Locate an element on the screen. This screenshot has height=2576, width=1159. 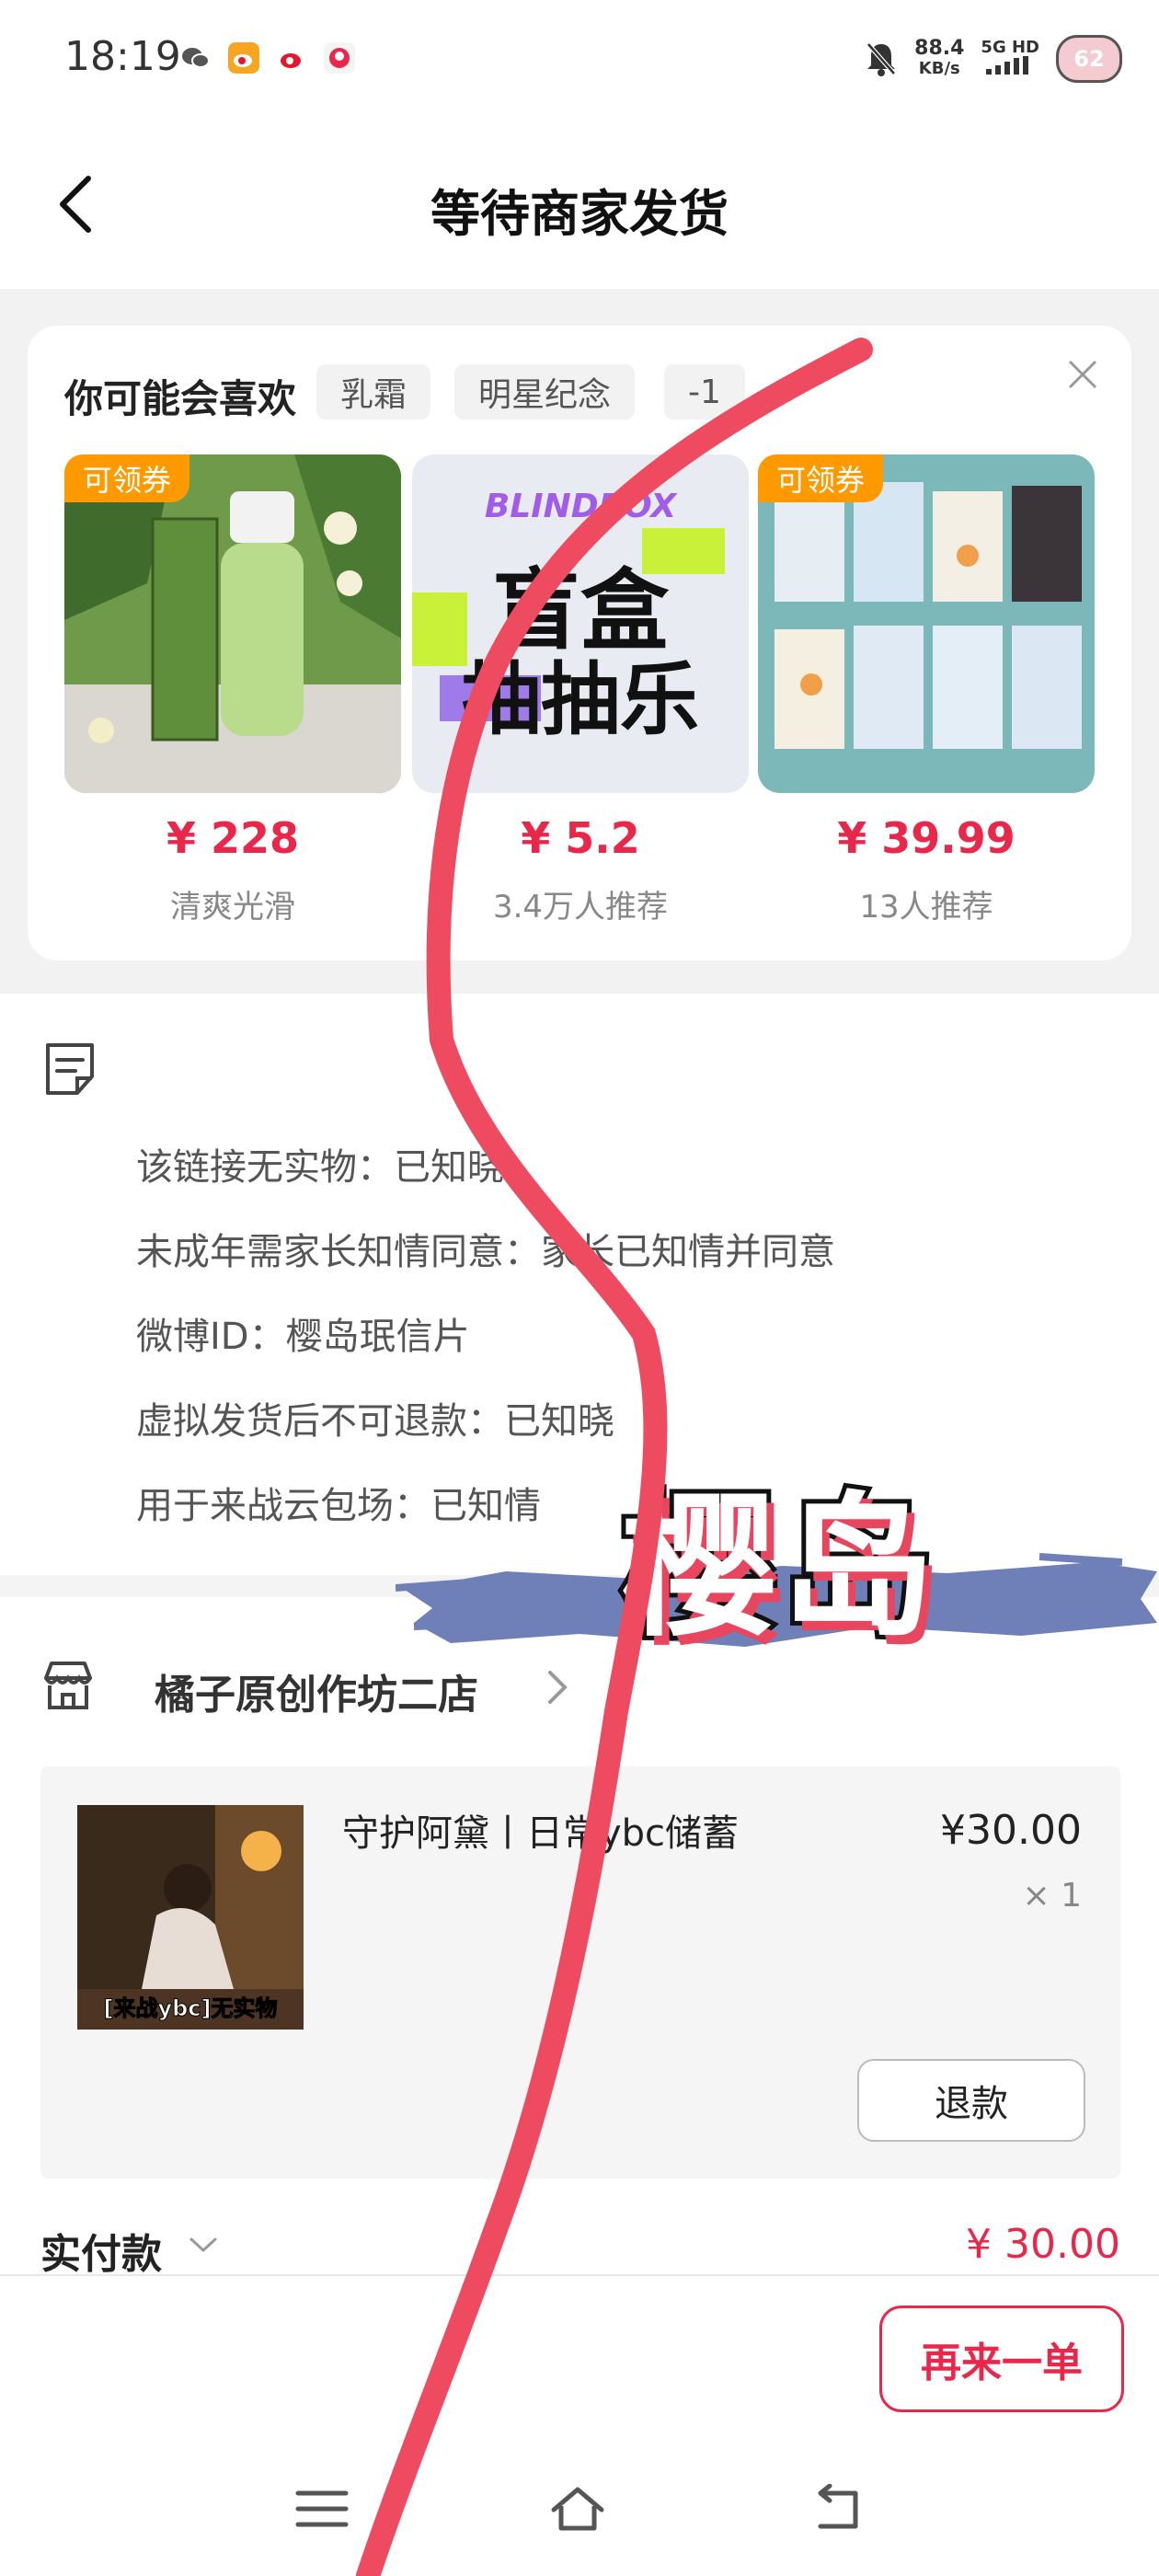
note-line: 微博ID：樱岛珉信片 is located at coordinates (303, 1337).